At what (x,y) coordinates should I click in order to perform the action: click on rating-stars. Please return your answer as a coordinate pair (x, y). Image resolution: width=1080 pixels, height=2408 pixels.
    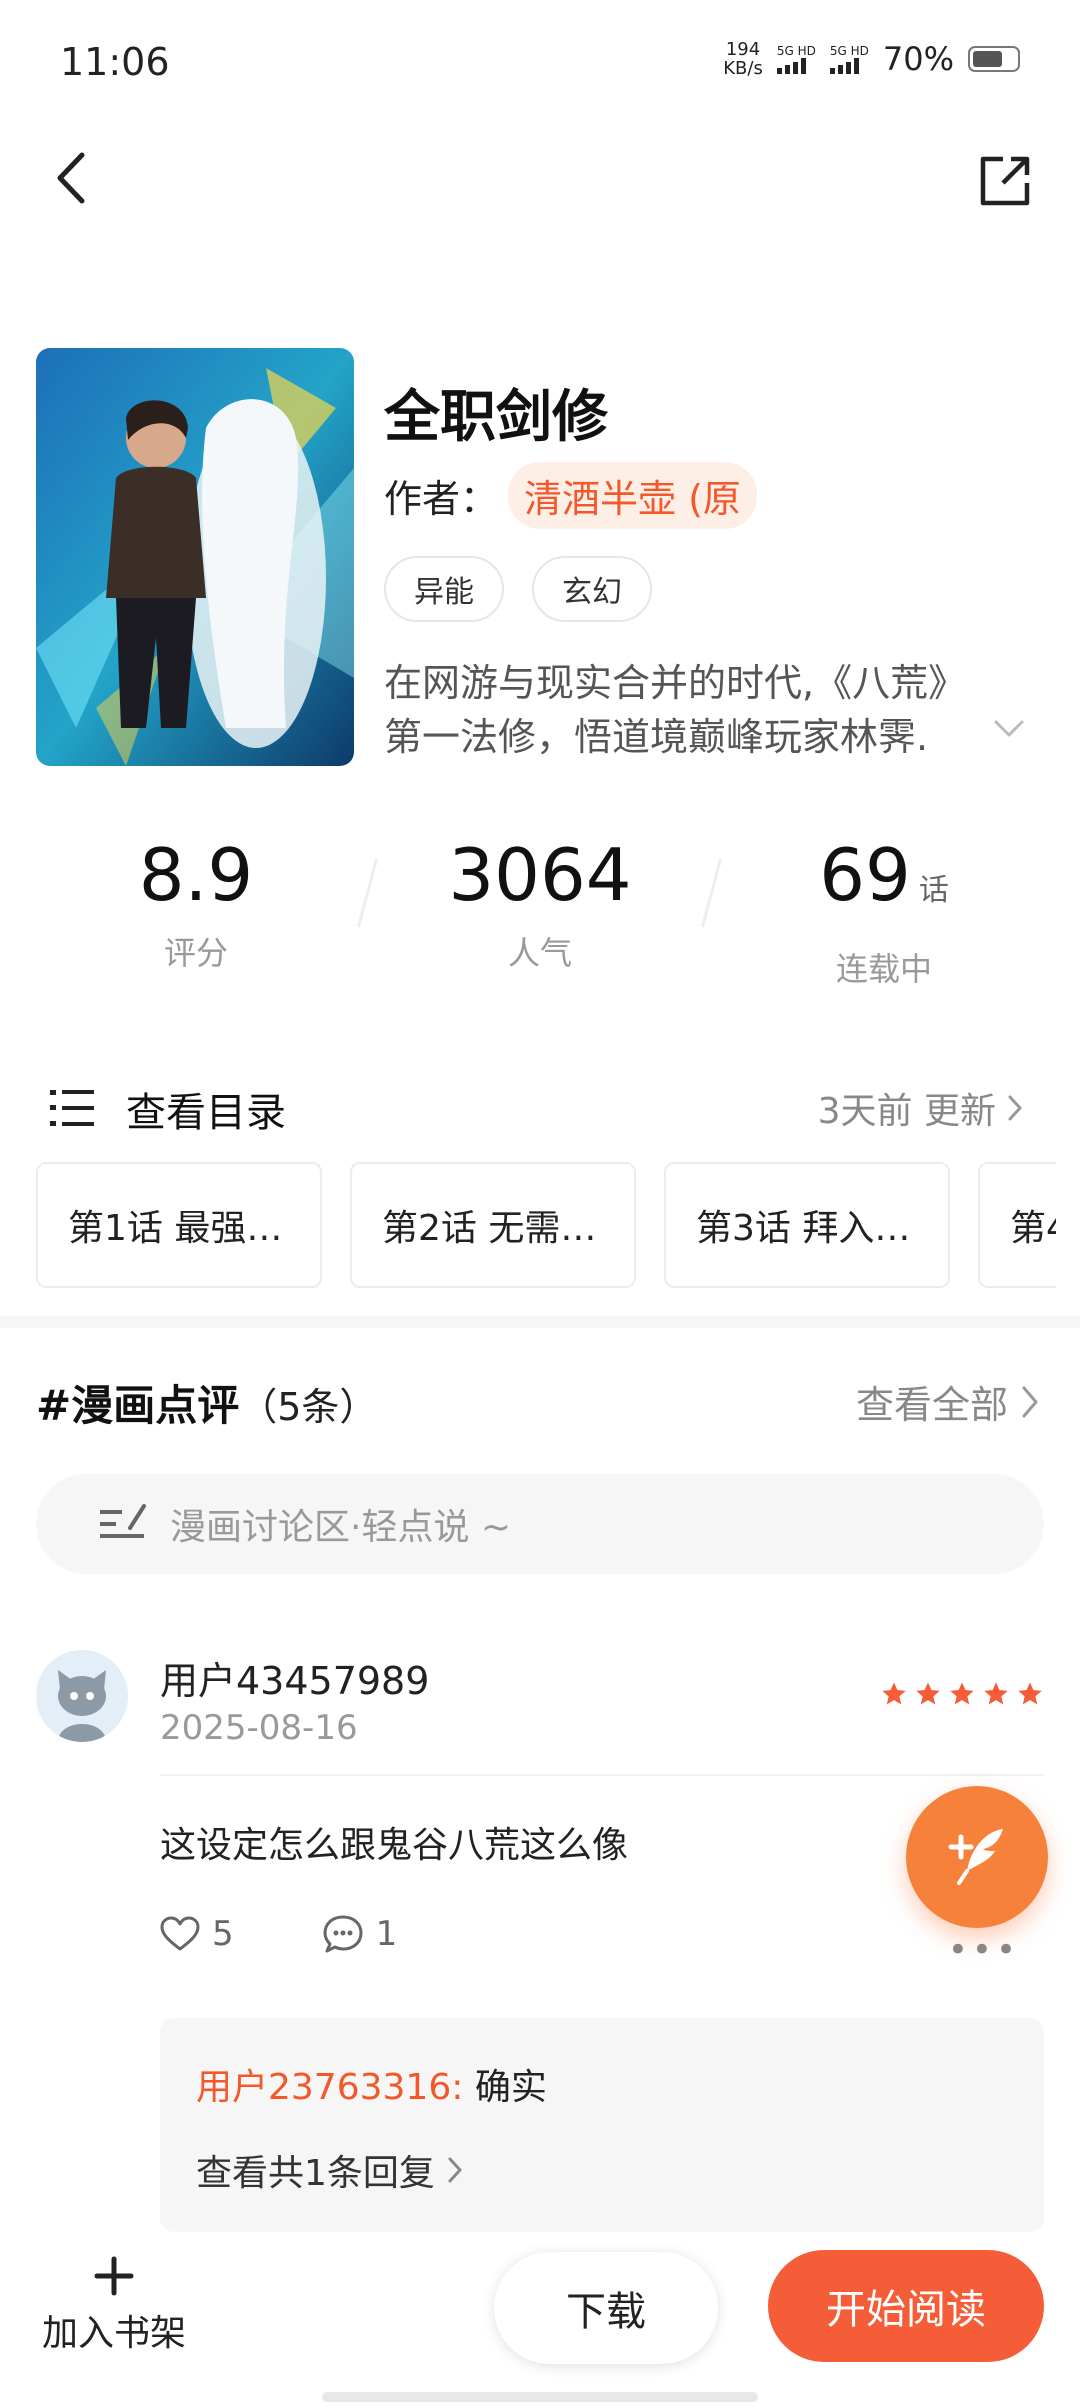
    Looking at the image, I should click on (962, 1694).